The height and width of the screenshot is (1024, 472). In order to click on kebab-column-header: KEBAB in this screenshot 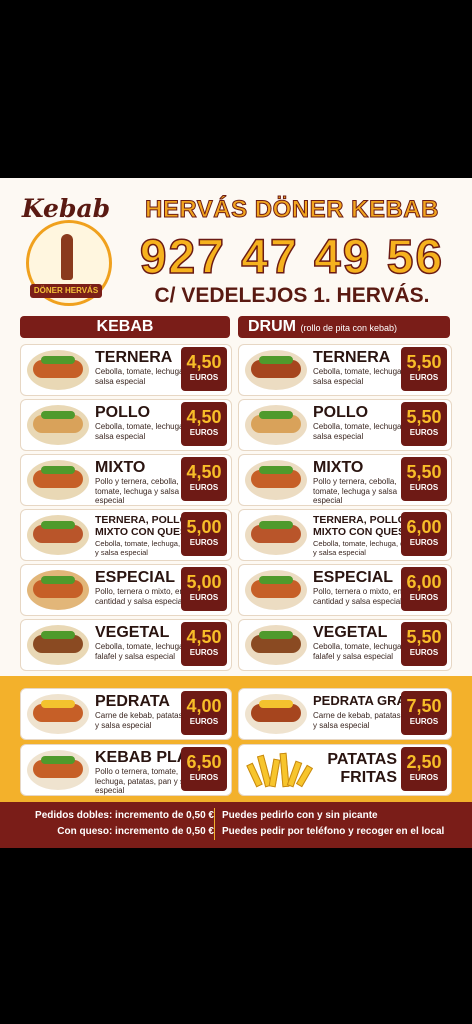, I will do `click(125, 327)`.